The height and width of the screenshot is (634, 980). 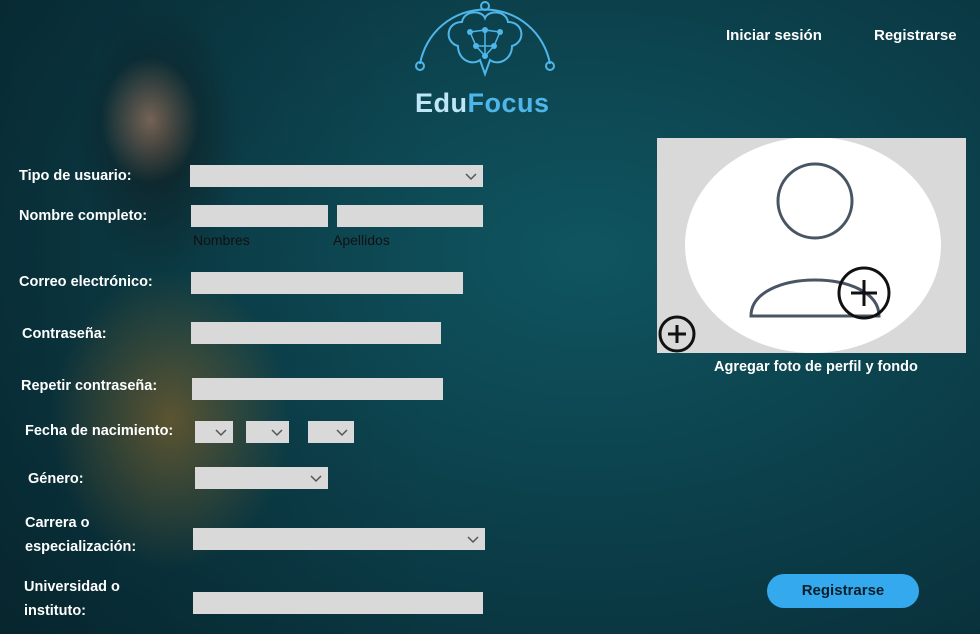 I want to click on password-input, so click(x=316, y=333).